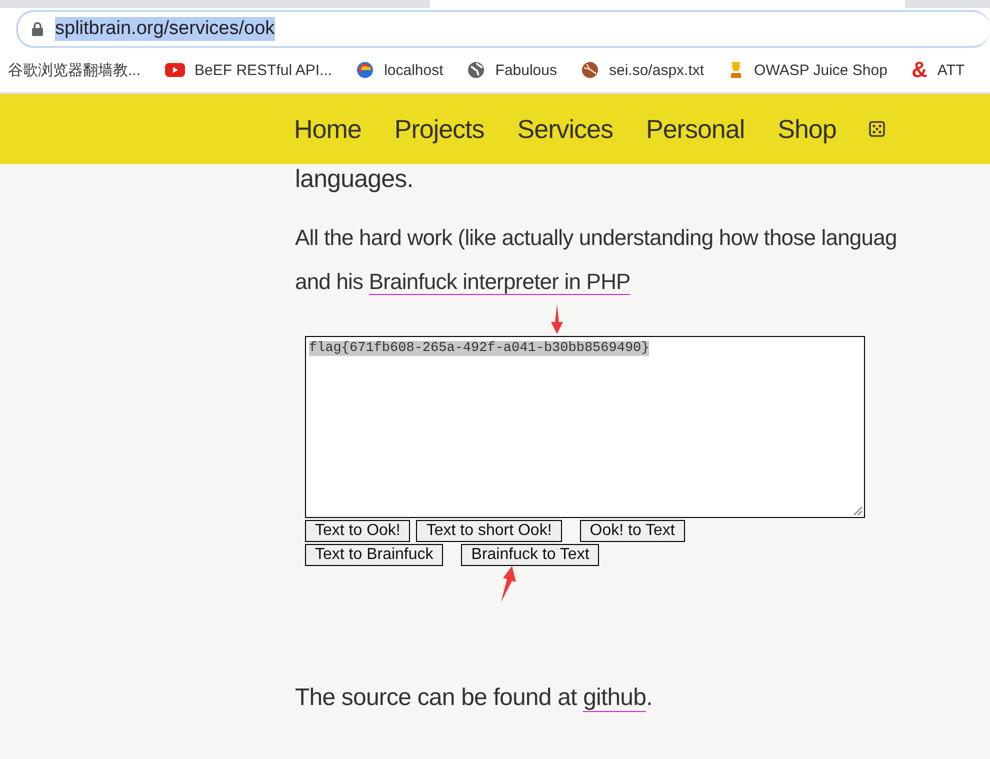 The image size is (990, 759). What do you see at coordinates (821, 70) in the screenshot?
I see `bookmark-link: OWASP Juice Shop` at bounding box center [821, 70].